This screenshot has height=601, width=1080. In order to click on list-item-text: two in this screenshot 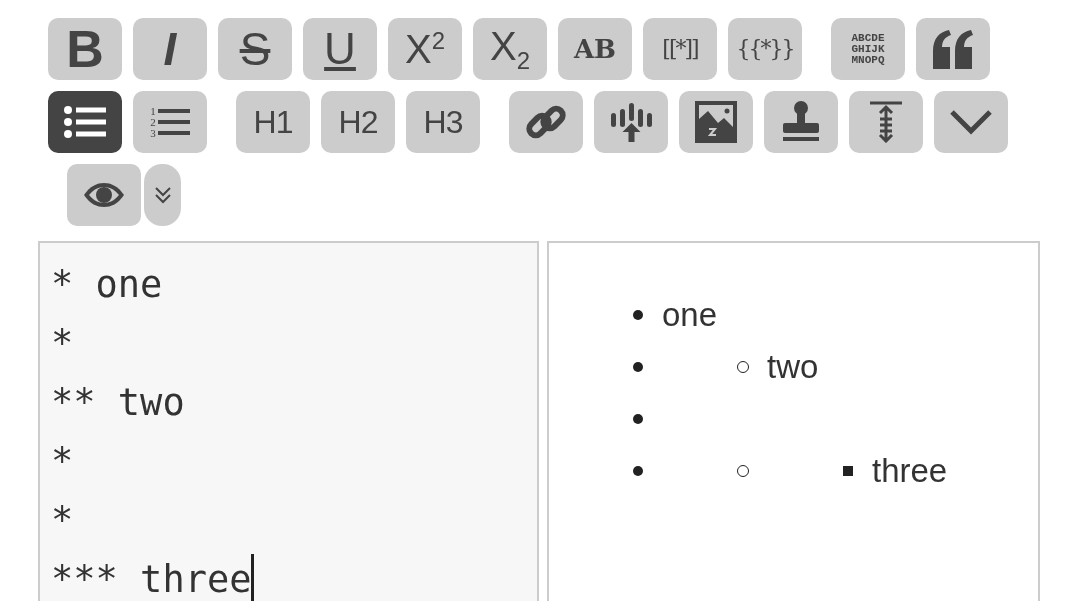, I will do `click(793, 367)`.